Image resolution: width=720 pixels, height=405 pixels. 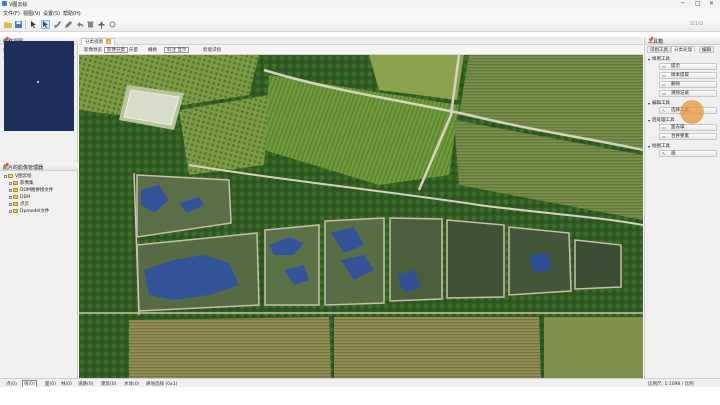 What do you see at coordinates (361, 41) in the screenshot?
I see `document-tabs: 分类视图 x` at bounding box center [361, 41].